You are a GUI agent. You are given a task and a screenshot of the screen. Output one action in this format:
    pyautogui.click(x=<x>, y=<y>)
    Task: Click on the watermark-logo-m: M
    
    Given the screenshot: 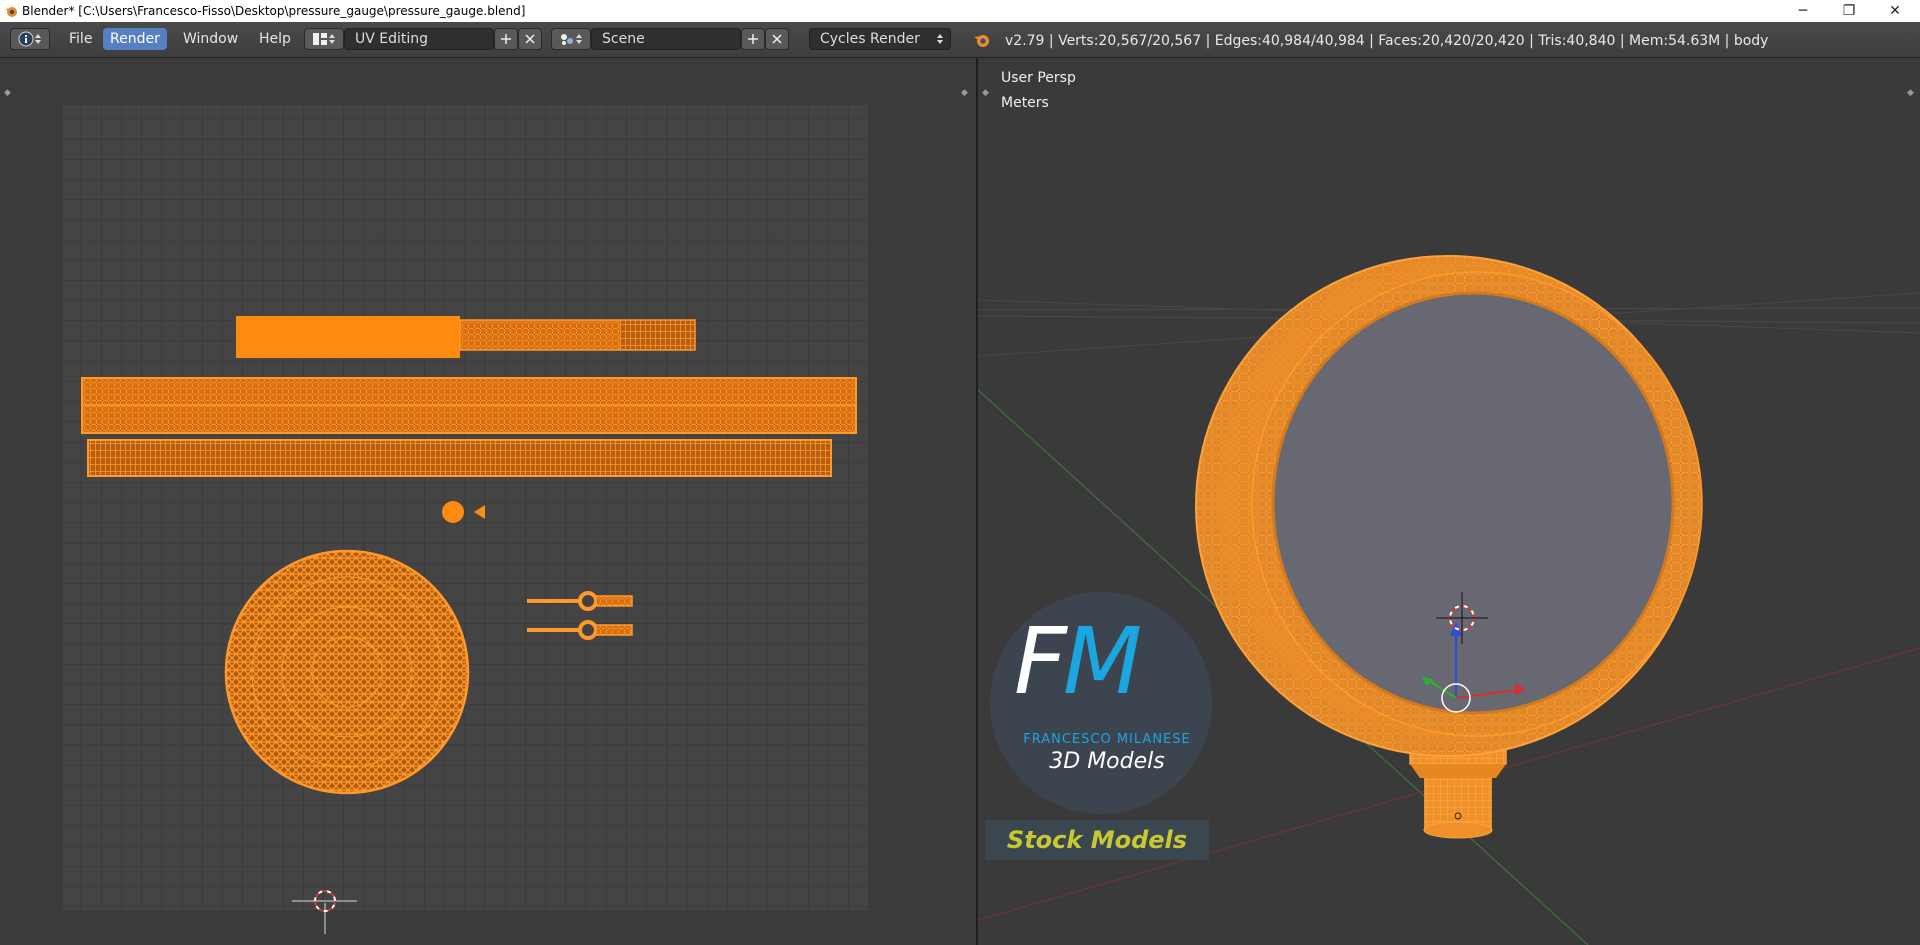 What is the action you would take?
    pyautogui.click(x=1102, y=661)
    